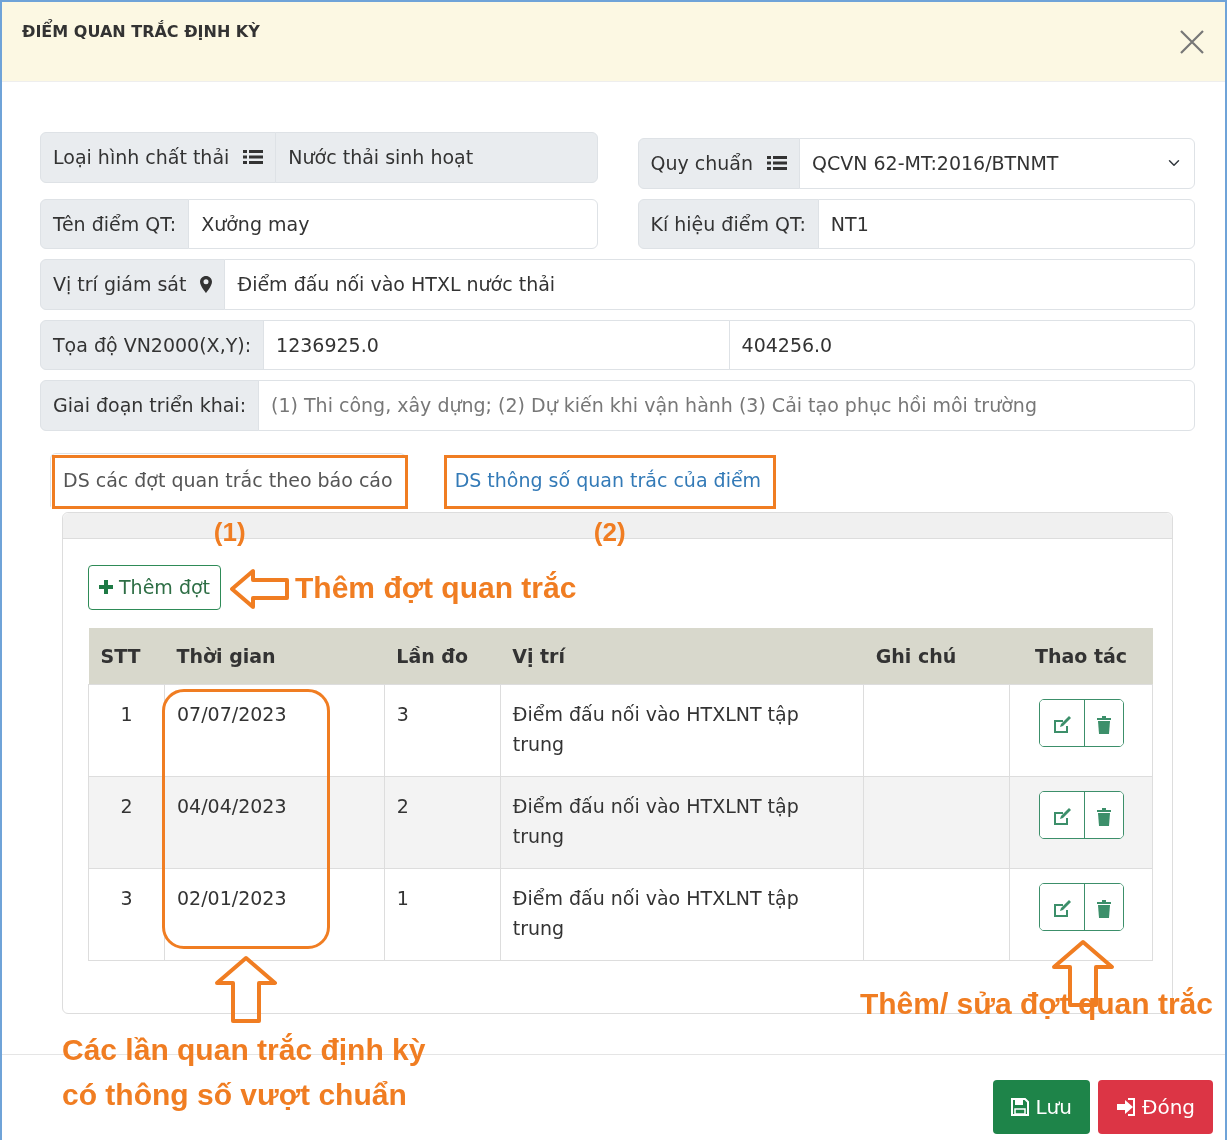  I want to click on waste-type-field: Nước thải sinh hoạt, so click(436, 157).